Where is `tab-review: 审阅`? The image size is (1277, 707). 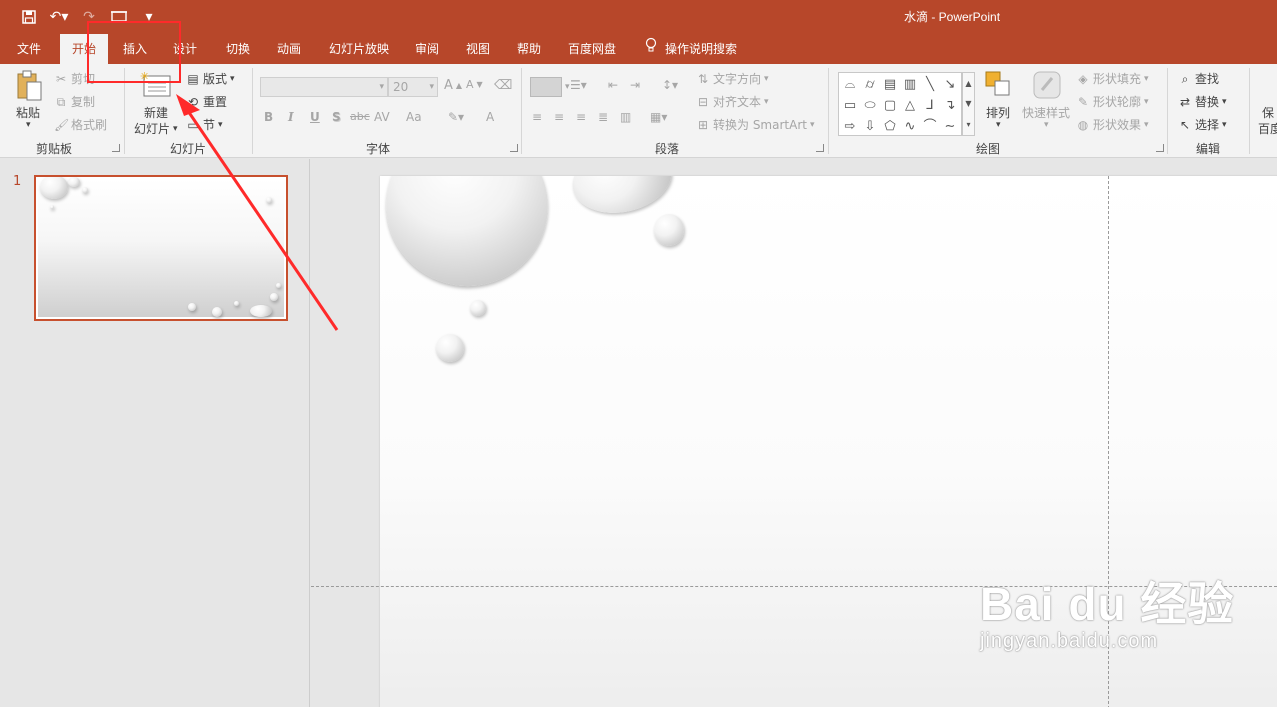 tab-review: 审阅 is located at coordinates (427, 49).